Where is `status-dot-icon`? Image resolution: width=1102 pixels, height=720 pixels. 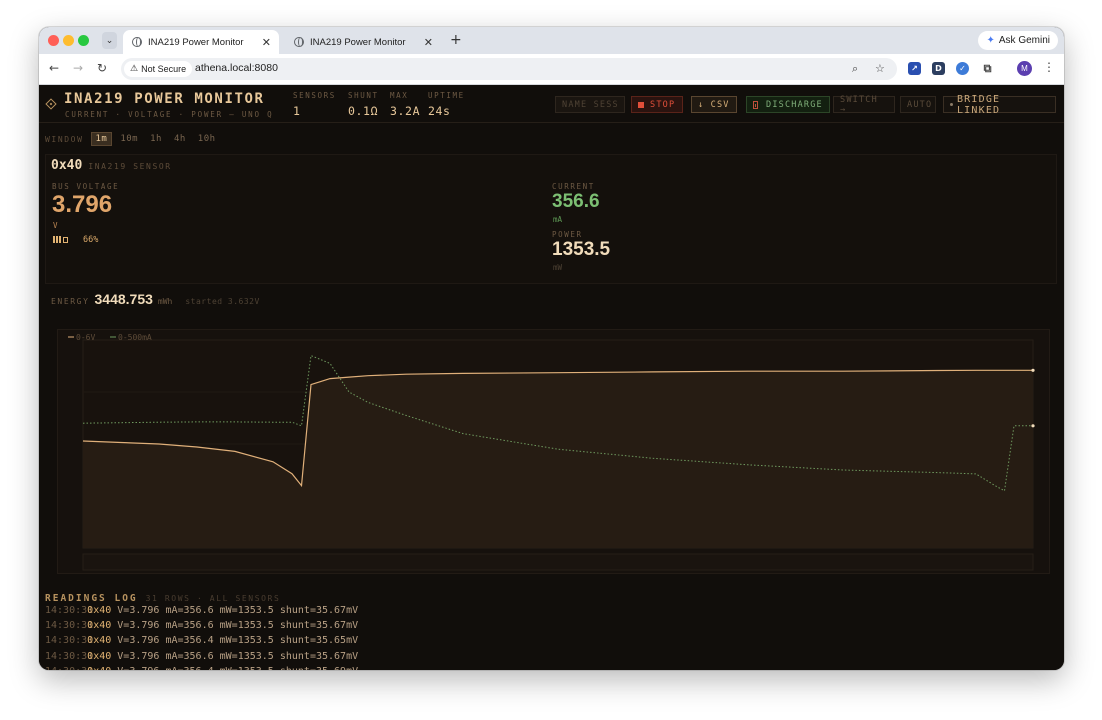 status-dot-icon is located at coordinates (951, 104).